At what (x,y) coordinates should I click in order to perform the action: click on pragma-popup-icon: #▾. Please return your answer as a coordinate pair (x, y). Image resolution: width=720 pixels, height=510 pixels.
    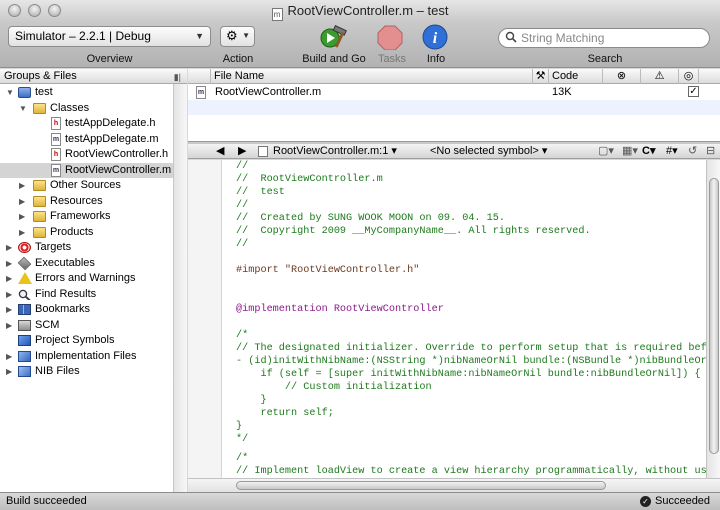
    Looking at the image, I should click on (672, 151).